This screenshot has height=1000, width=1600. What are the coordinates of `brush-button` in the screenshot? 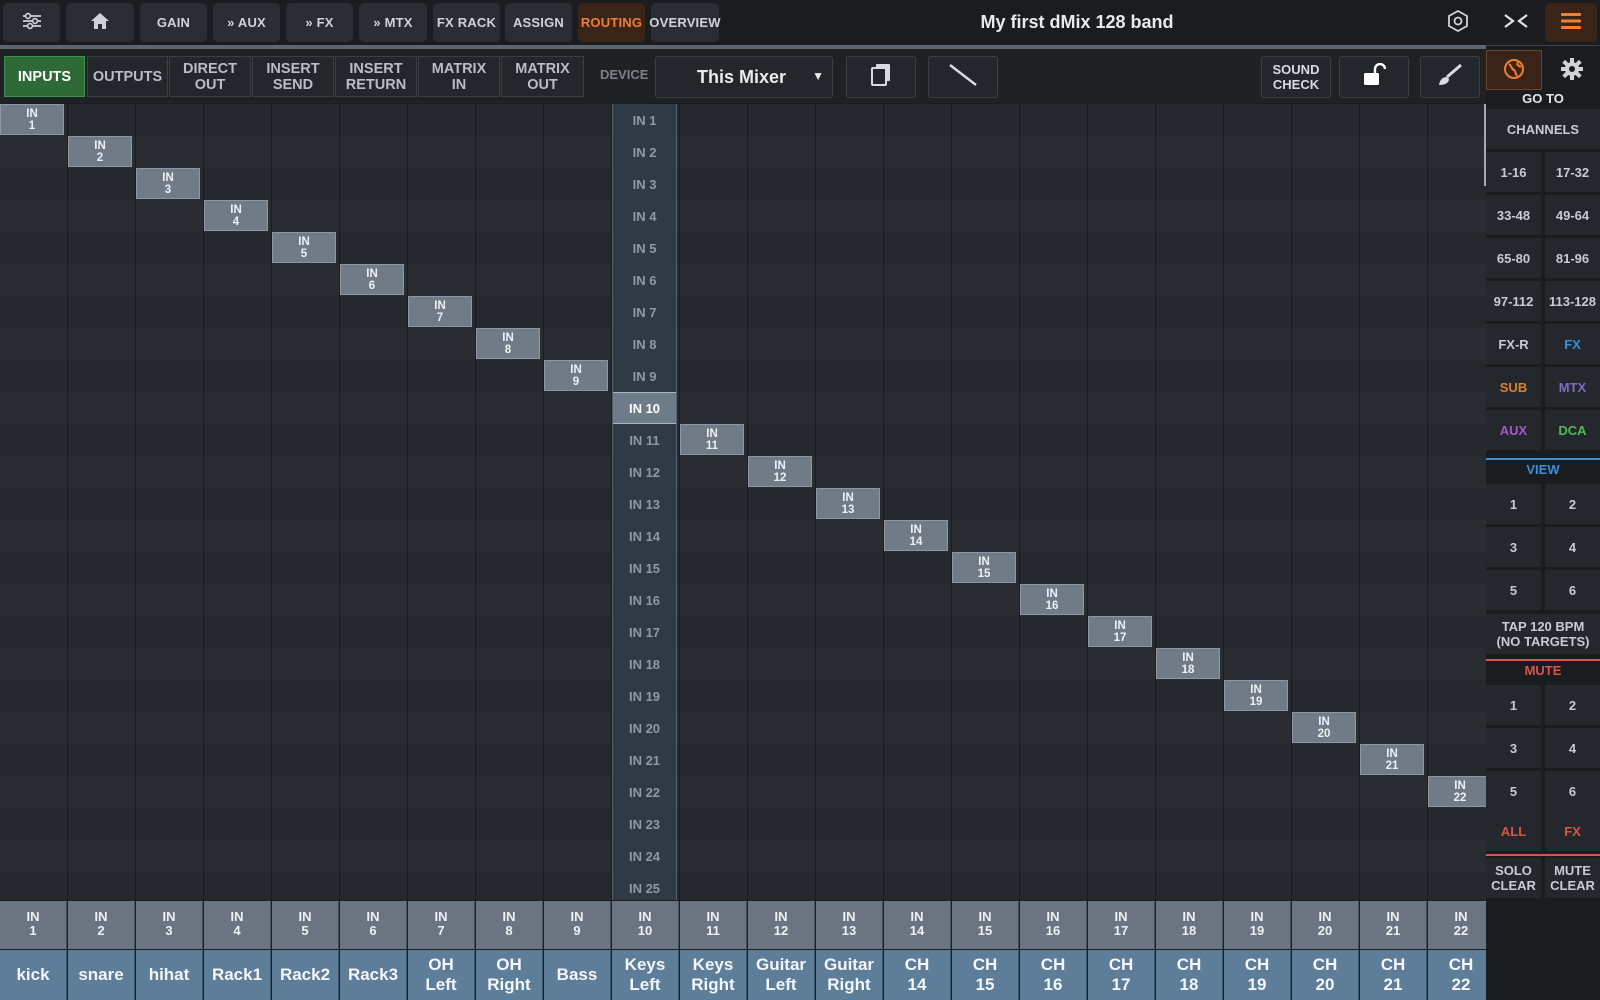 It's located at (1450, 77).